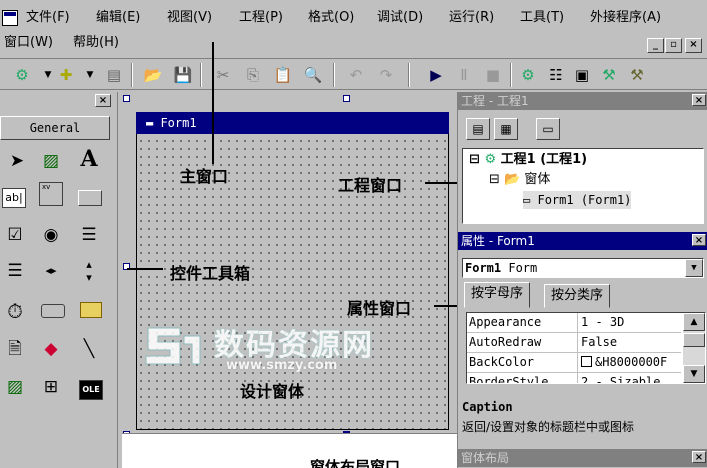 This screenshot has width=707, height=468. Describe the element at coordinates (17, 161) in the screenshot. I see `pointer-tool-icon: ➤` at that location.